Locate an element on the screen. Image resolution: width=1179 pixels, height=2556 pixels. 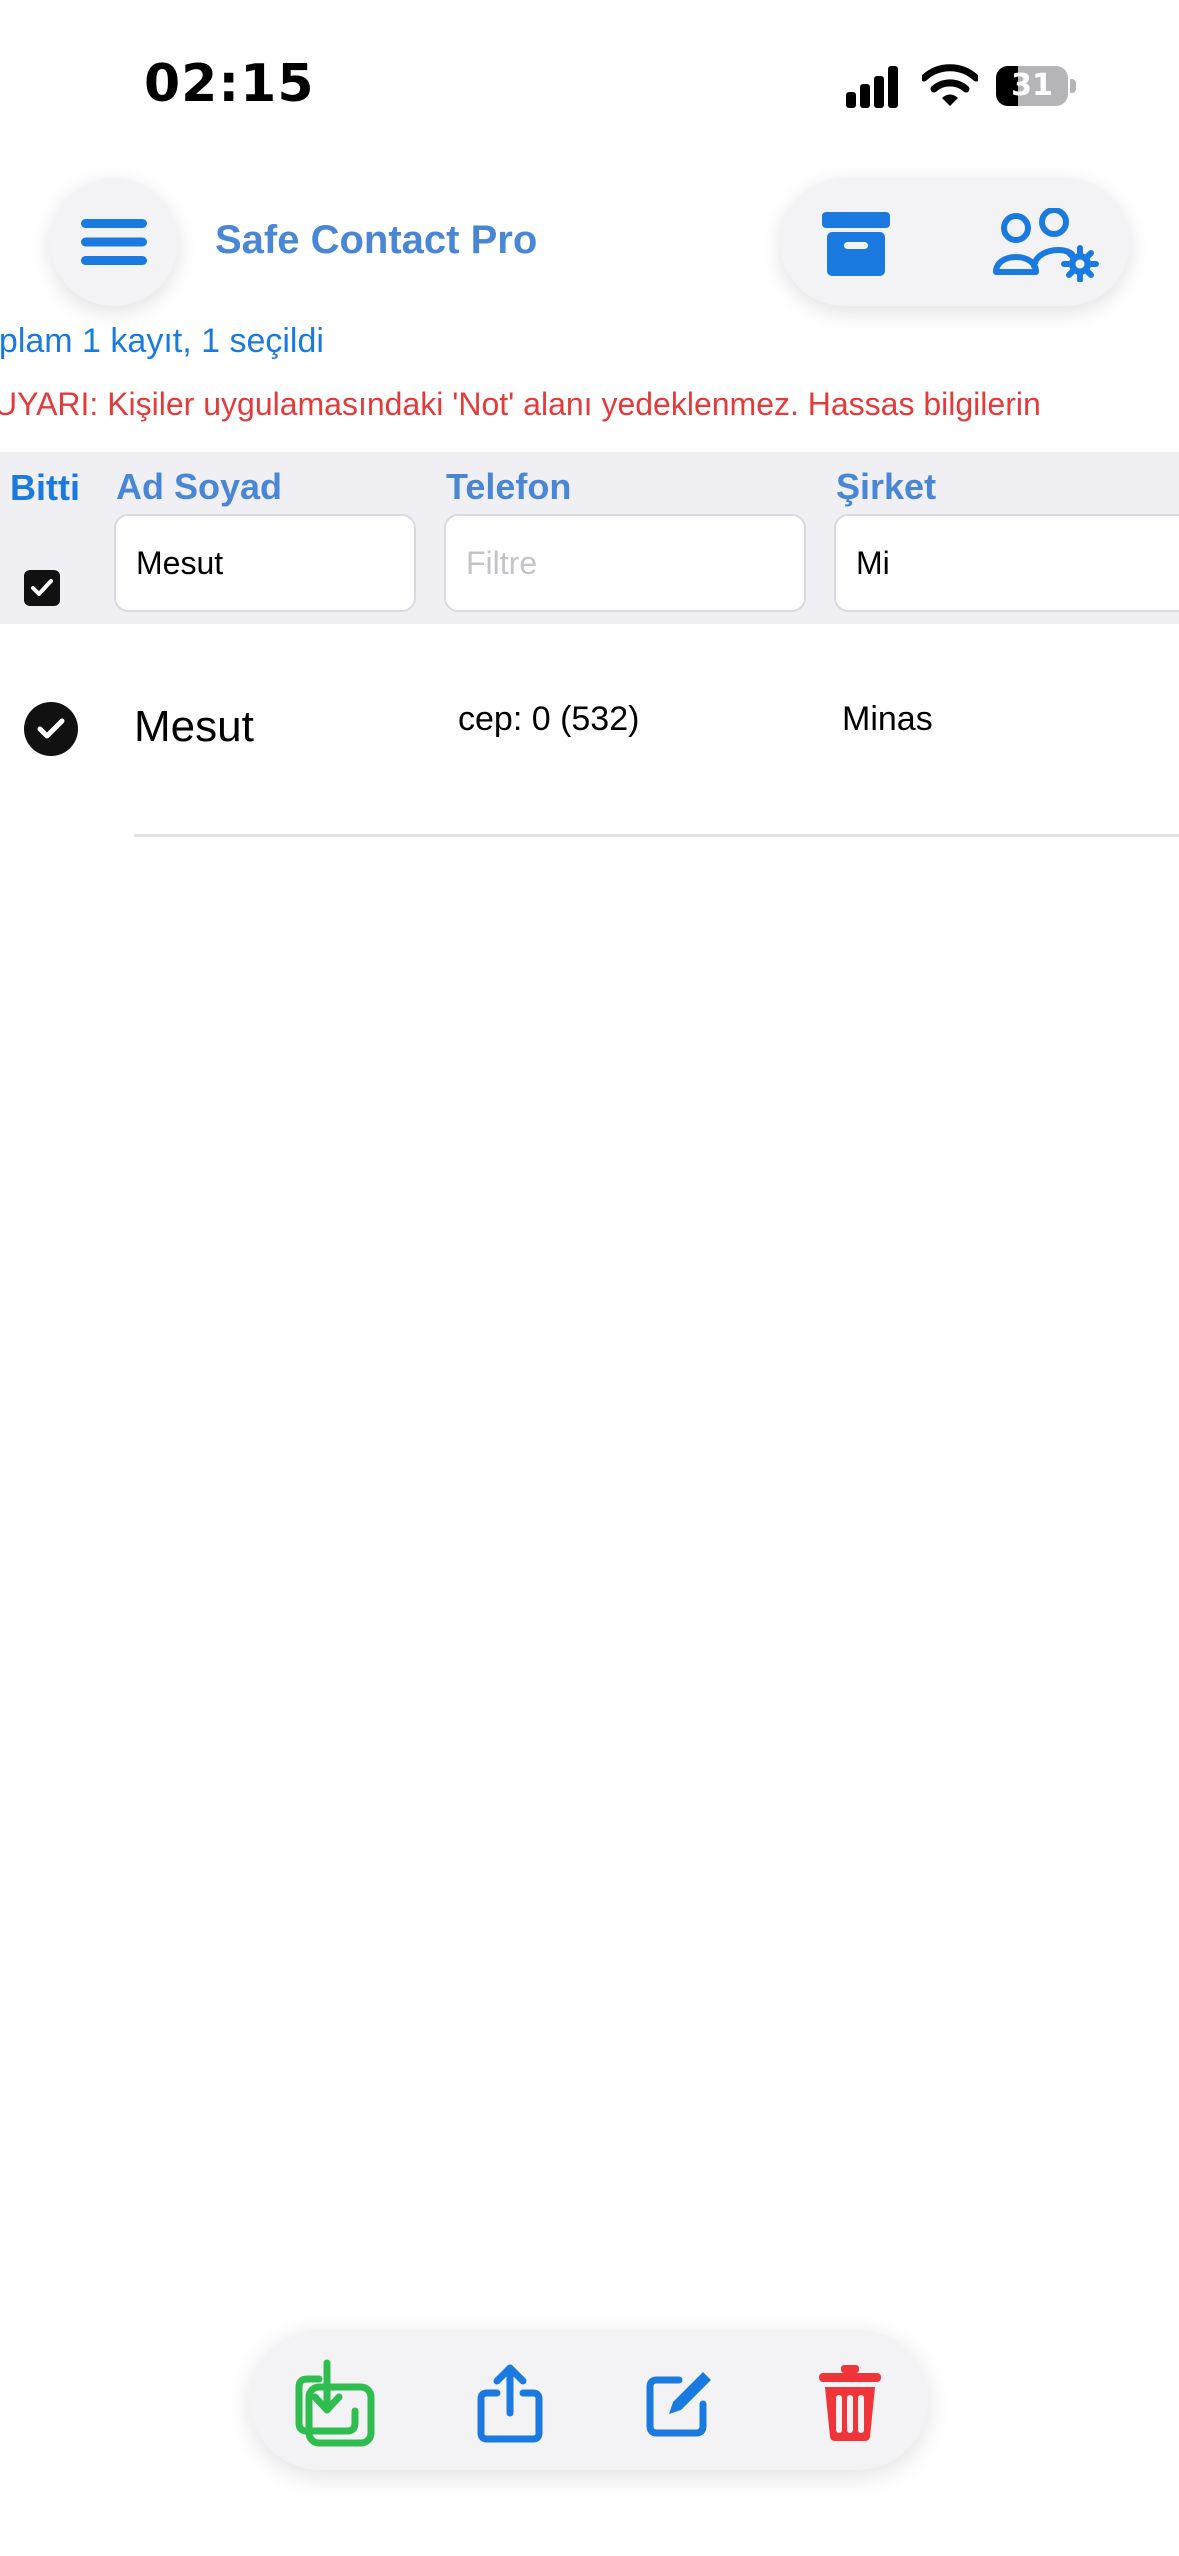
table-header: Bitti Ad Soyad Telefon Şirket is located at coordinates (589, 538).